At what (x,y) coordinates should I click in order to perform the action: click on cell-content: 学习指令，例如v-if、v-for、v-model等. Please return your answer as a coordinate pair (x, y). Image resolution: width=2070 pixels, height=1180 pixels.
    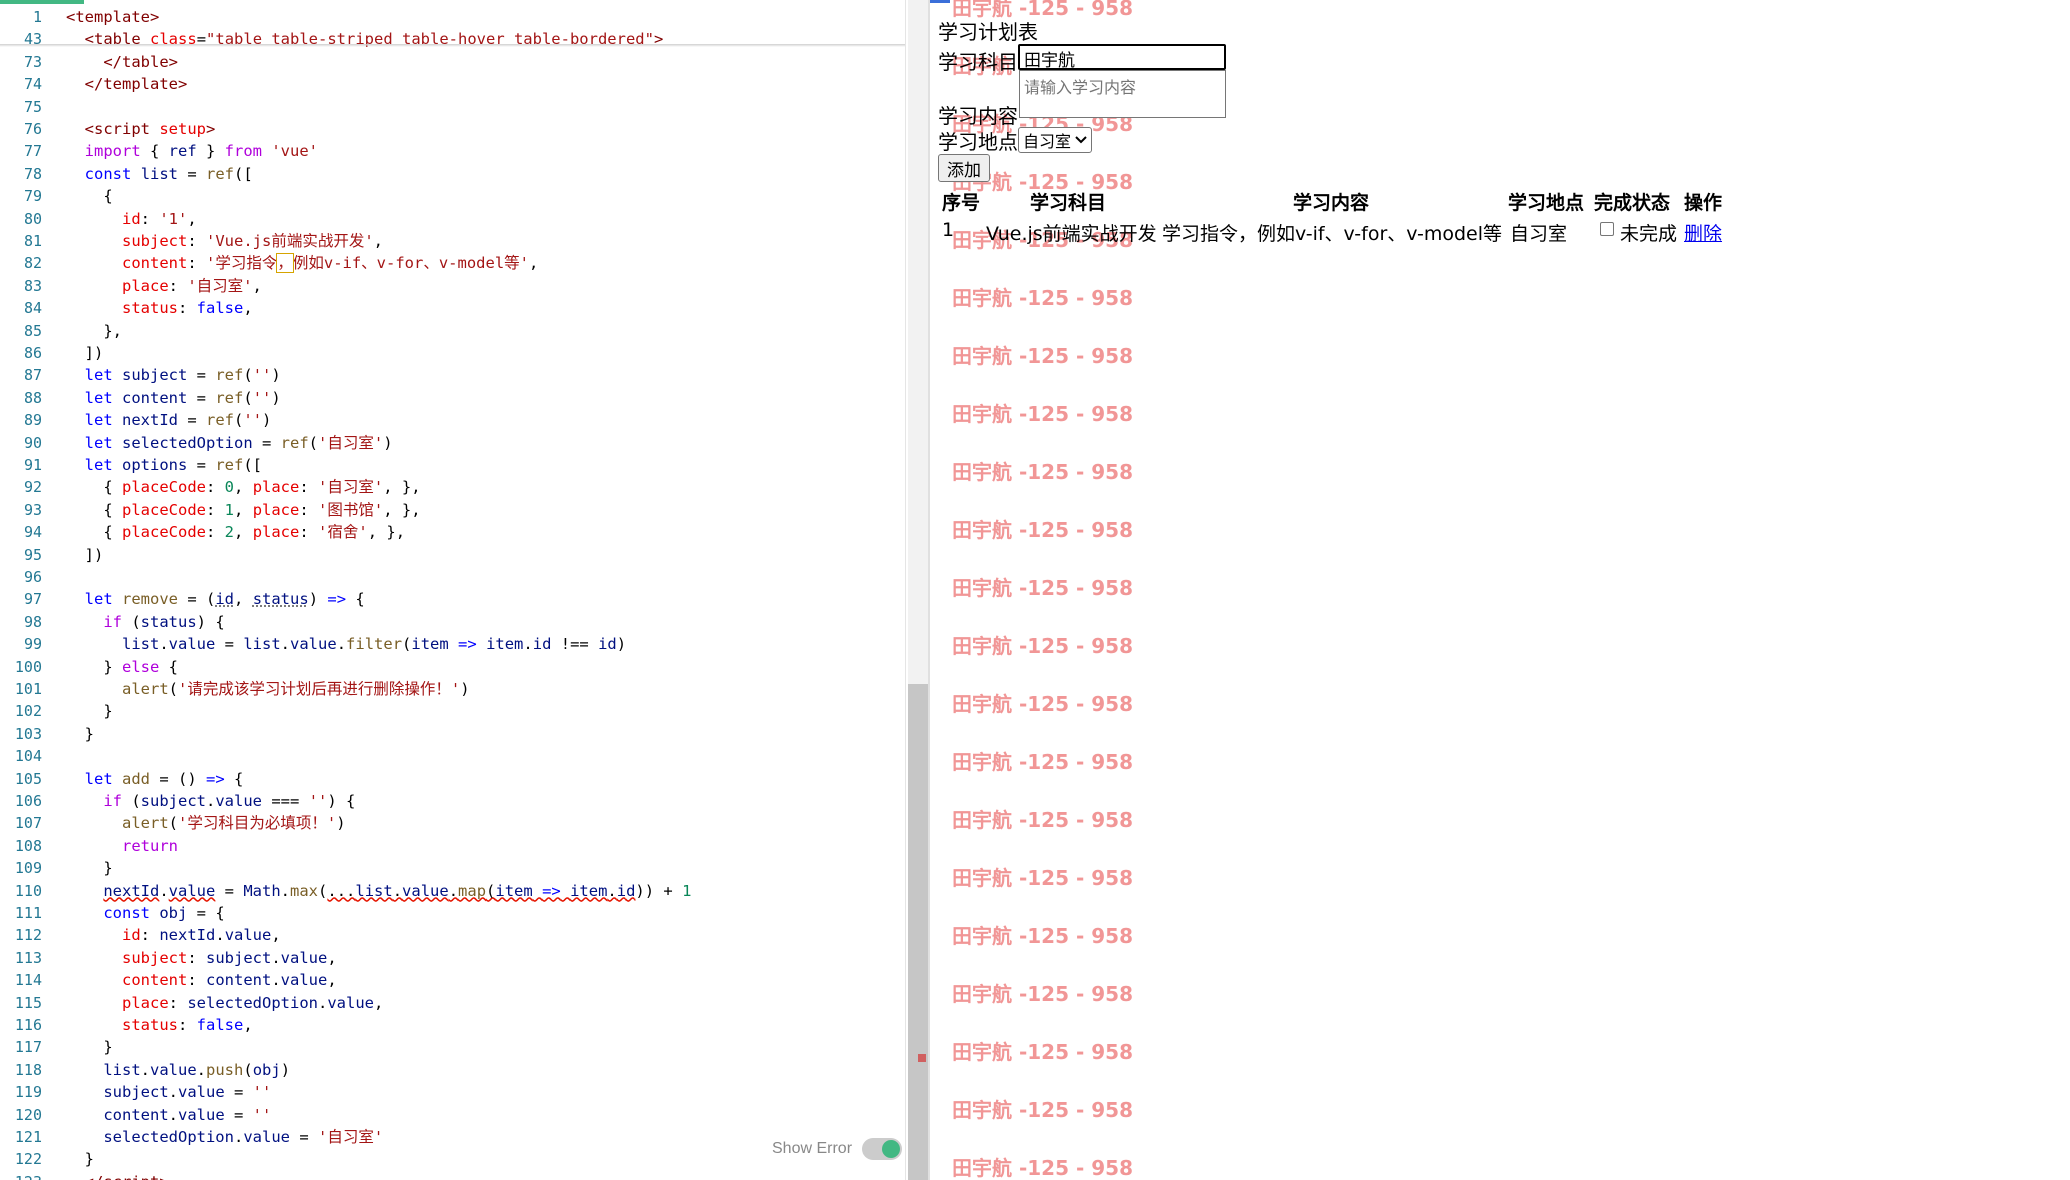
    Looking at the image, I should click on (1332, 234).